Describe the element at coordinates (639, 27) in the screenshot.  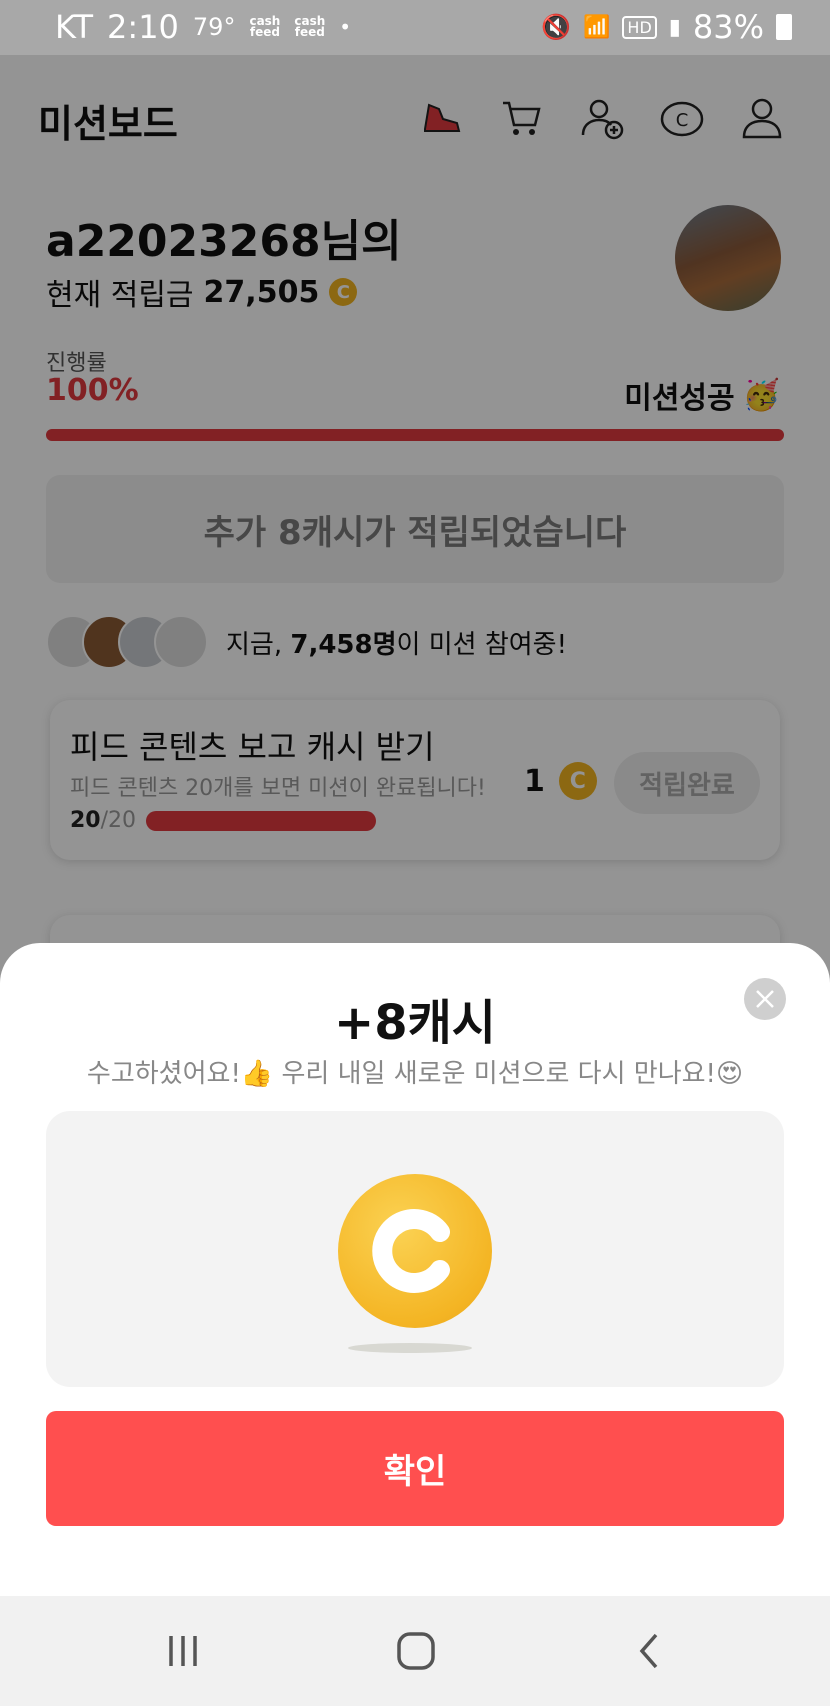
I see `hd-icon: HD` at that location.